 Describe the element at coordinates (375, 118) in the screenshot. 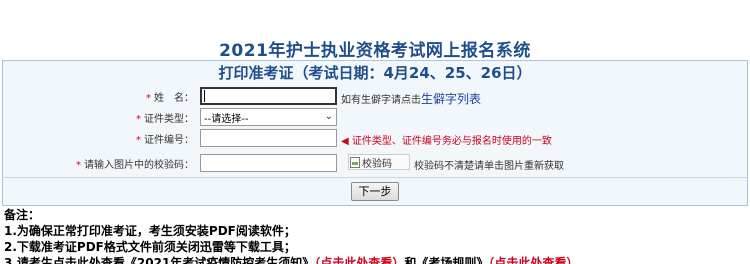

I see `id-type-row: * 证件类型： --请选择-- ⌄` at that location.